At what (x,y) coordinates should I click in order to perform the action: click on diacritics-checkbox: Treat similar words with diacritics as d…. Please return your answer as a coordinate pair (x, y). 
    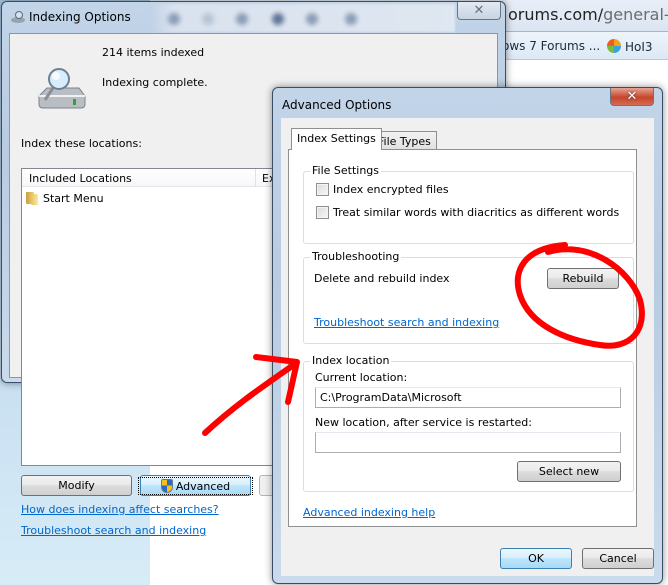
    Looking at the image, I should click on (467, 212).